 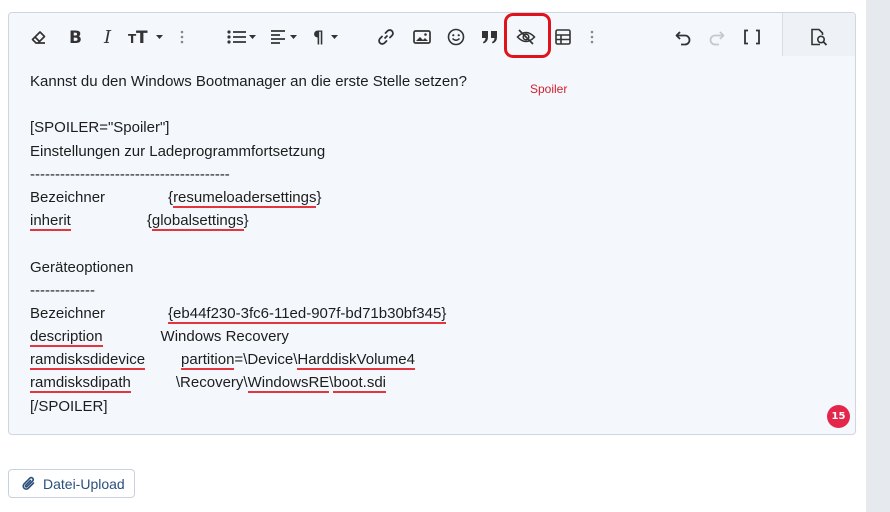 What do you see at coordinates (386, 37) in the screenshot?
I see `link-icon` at bounding box center [386, 37].